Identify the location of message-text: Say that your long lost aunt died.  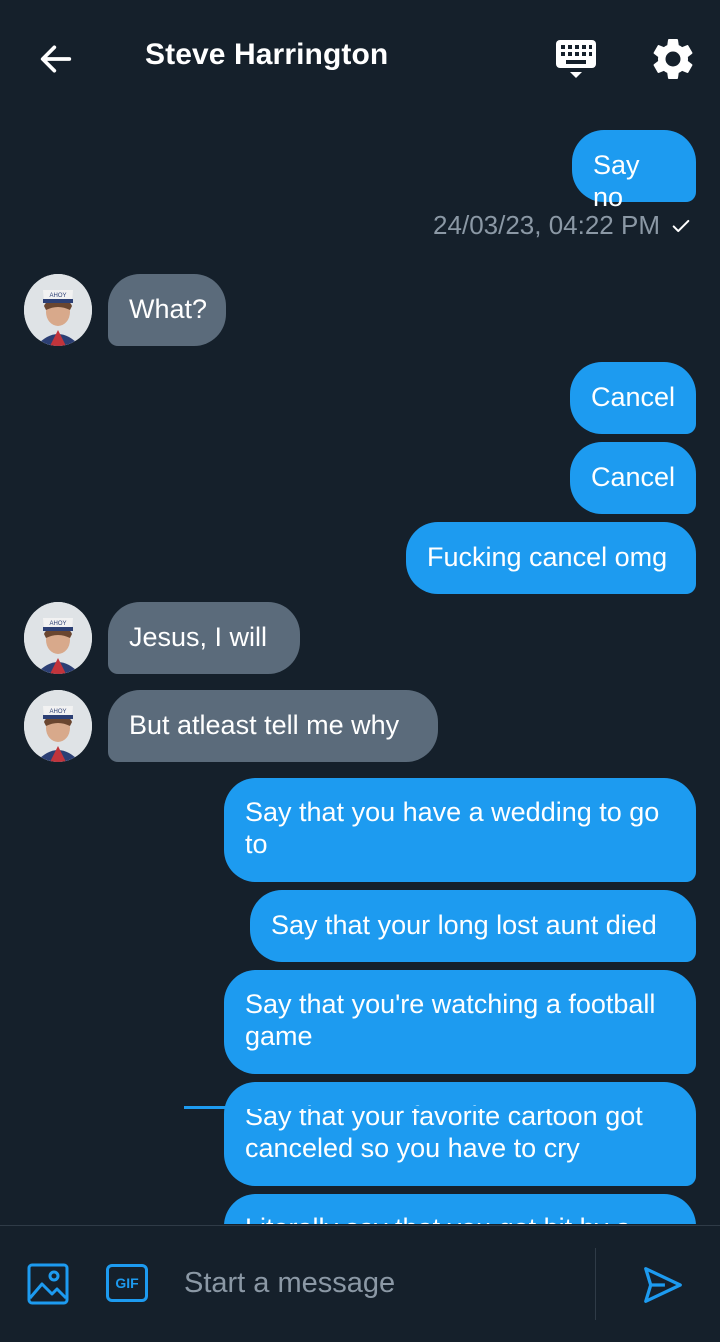
(464, 925).